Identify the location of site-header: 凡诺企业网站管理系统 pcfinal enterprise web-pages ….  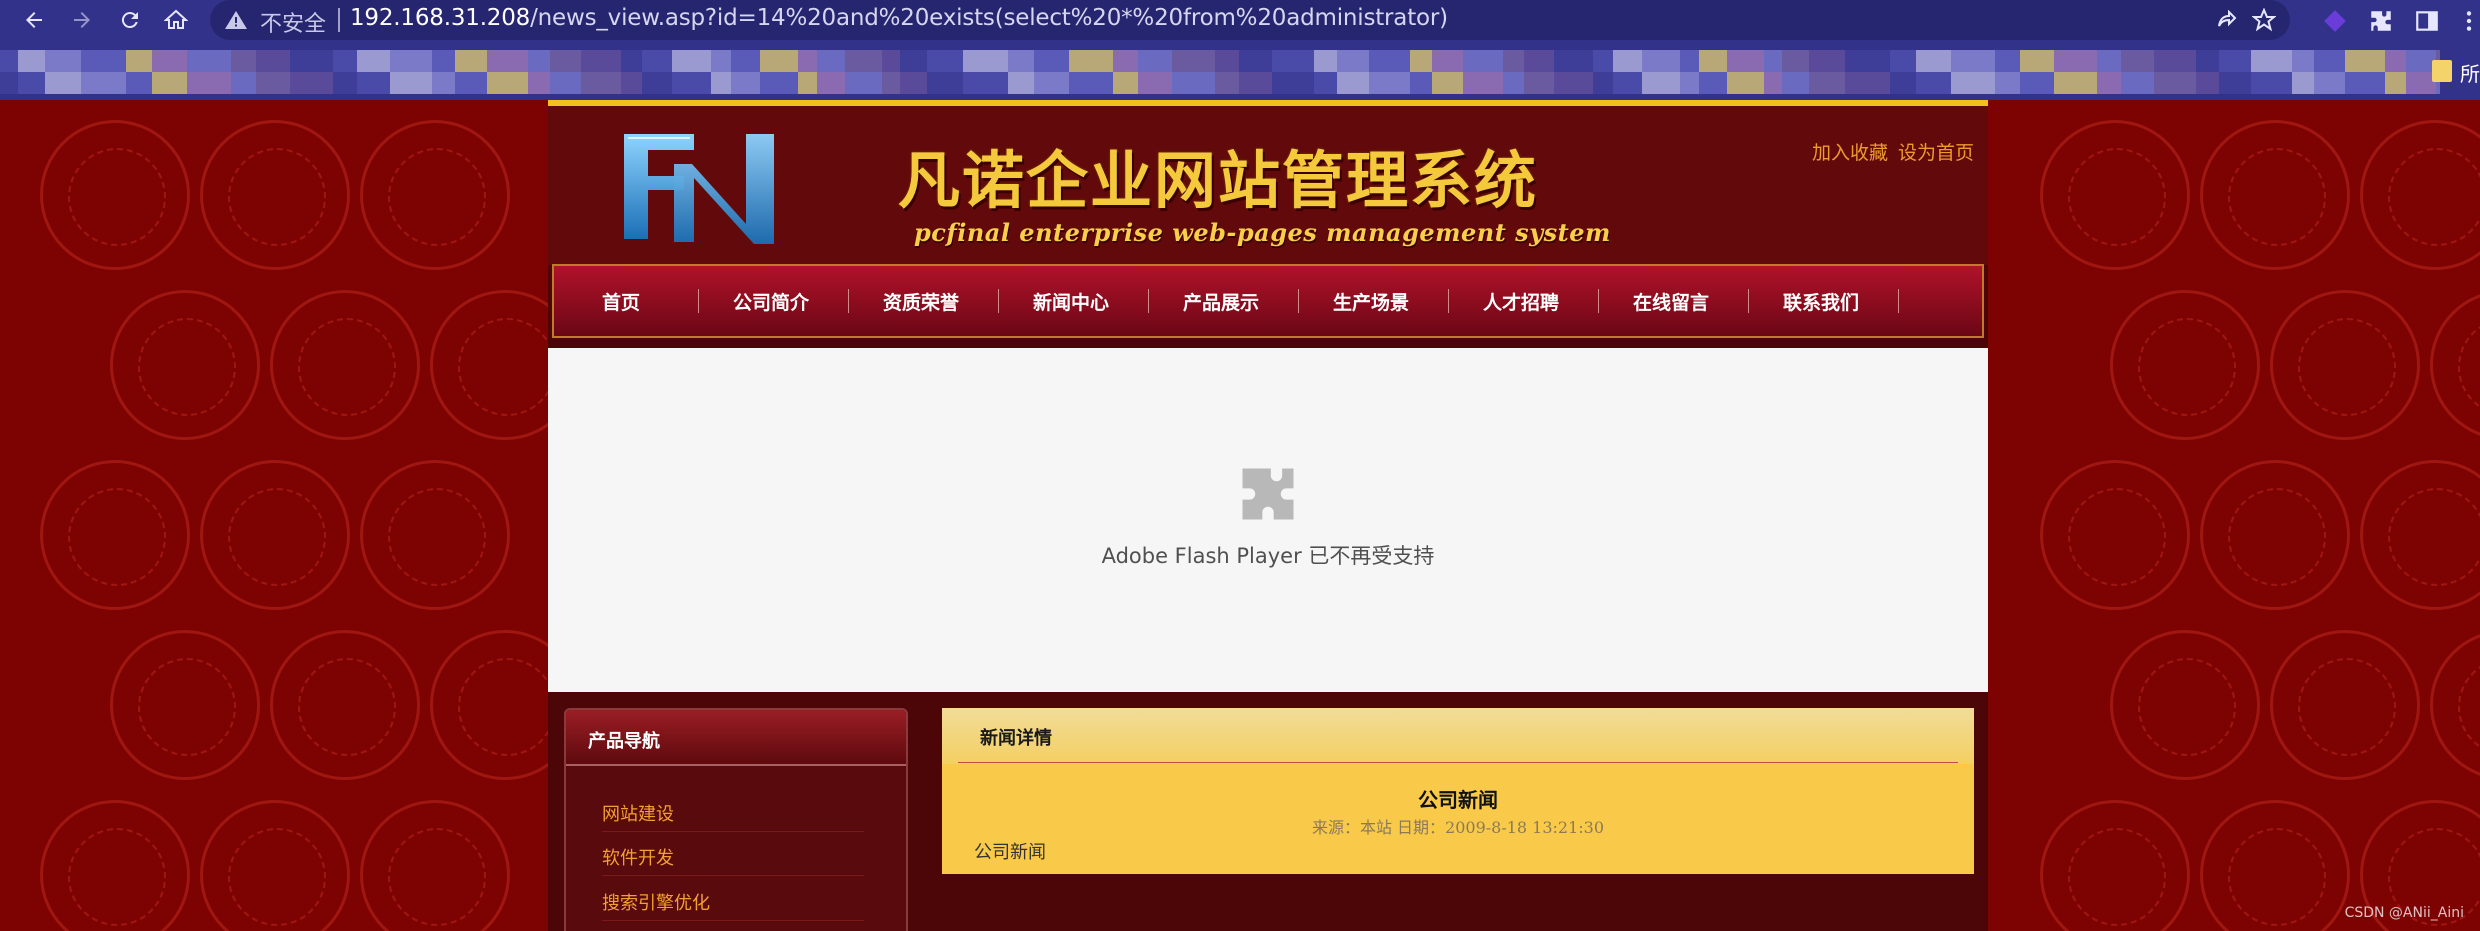
(1268, 182).